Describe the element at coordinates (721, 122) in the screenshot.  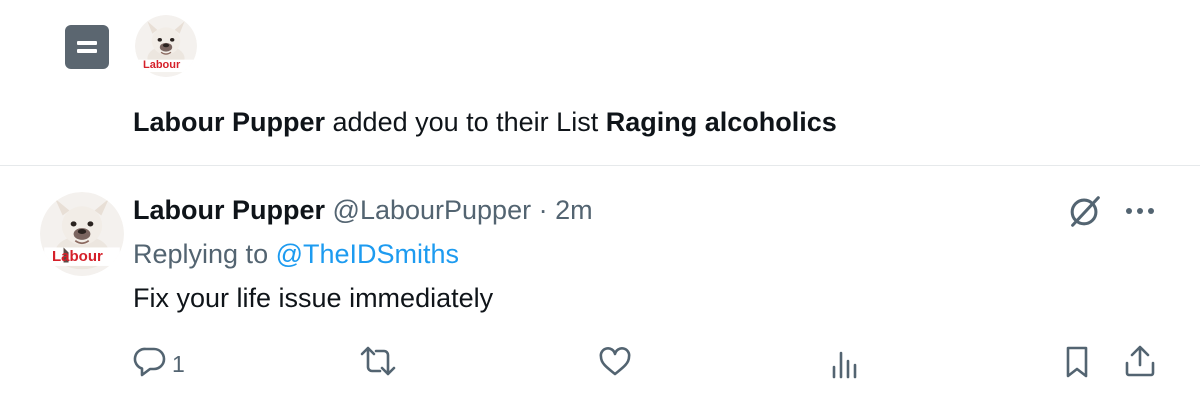
I see `notification-list-name: Raging alcoholics` at that location.